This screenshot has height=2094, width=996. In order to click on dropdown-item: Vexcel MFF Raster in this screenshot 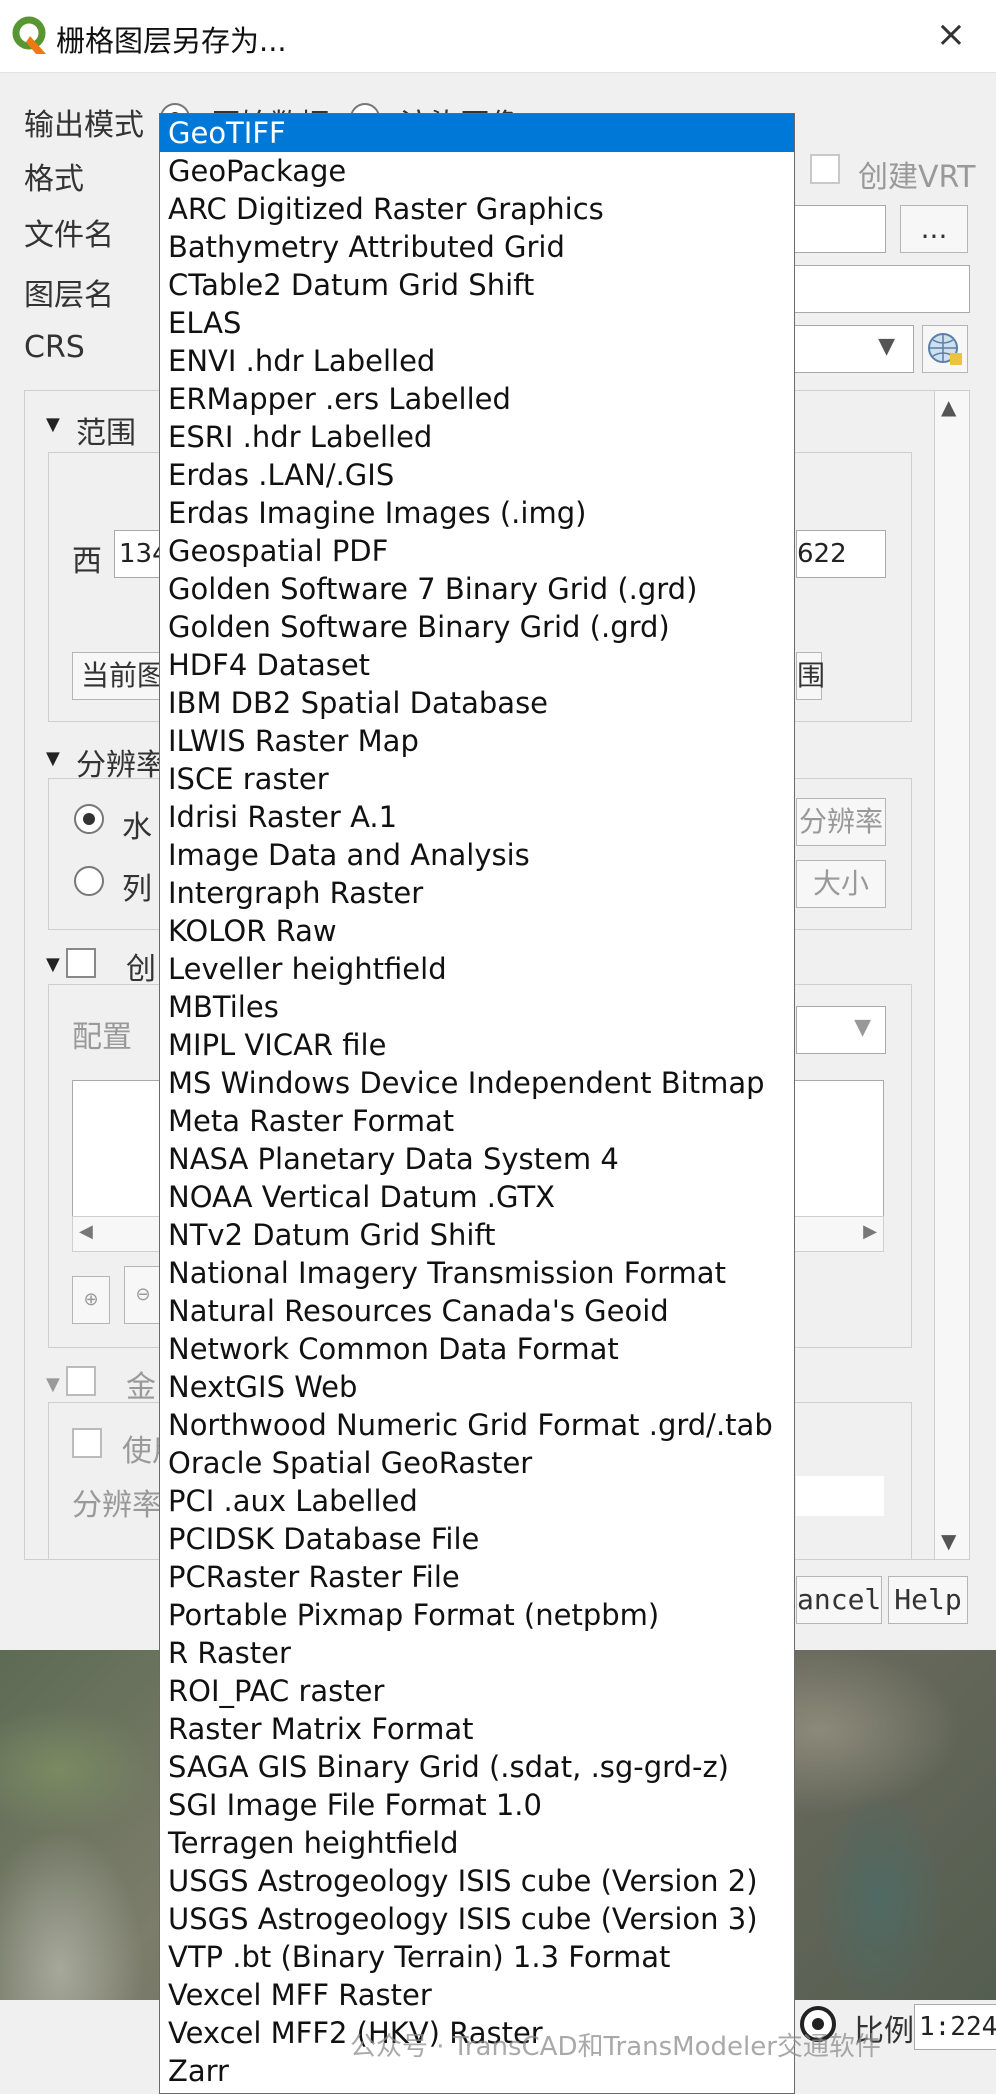, I will do `click(477, 1995)`.